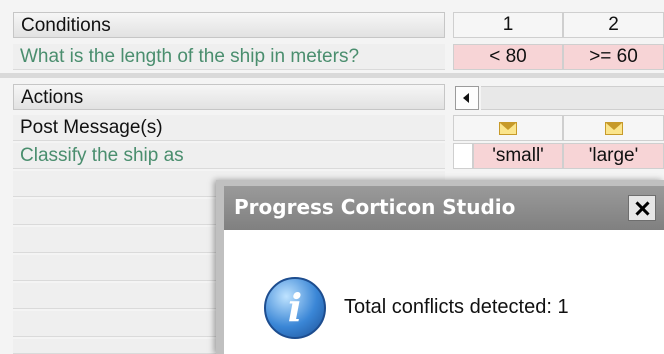 This screenshot has height=354, width=664. What do you see at coordinates (456, 307) in the screenshot?
I see `dialog-message: Total conflicts detected: 1` at bounding box center [456, 307].